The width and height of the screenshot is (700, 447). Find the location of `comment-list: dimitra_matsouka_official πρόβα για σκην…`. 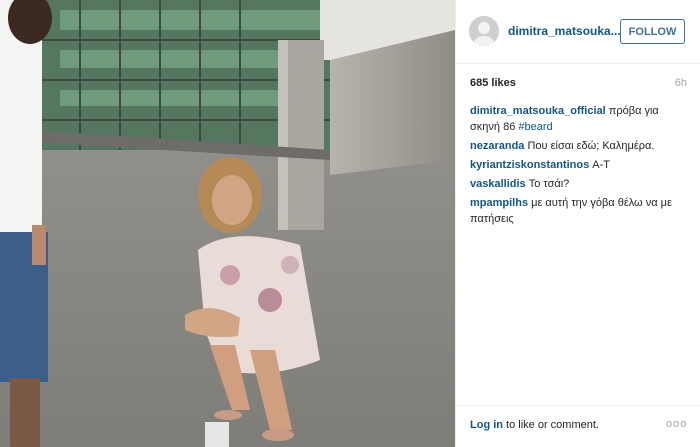

comment-list: dimitra_matsouka_official πρόβα για σκην… is located at coordinates (578, 166).